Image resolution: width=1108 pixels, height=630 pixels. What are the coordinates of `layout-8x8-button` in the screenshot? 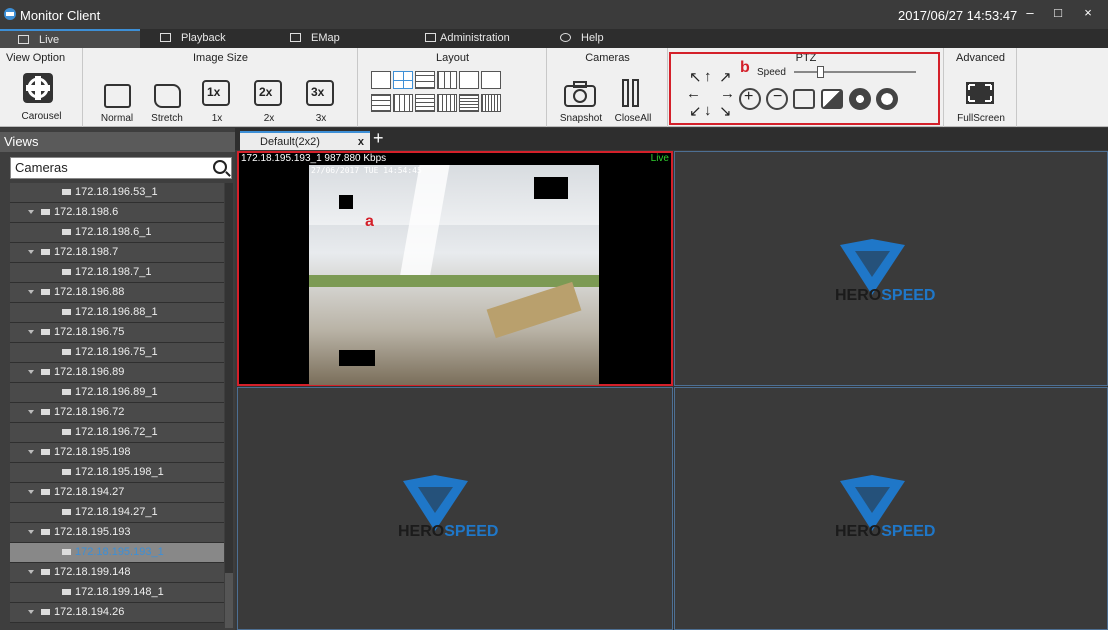 It's located at (469, 103).